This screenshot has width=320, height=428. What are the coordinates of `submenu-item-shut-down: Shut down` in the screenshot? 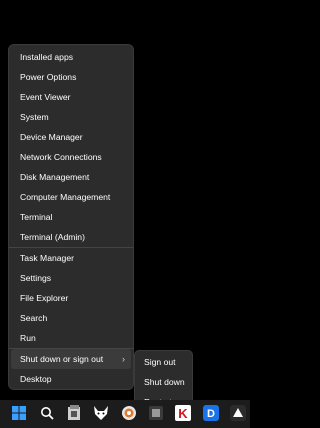 It's located at (163, 382).